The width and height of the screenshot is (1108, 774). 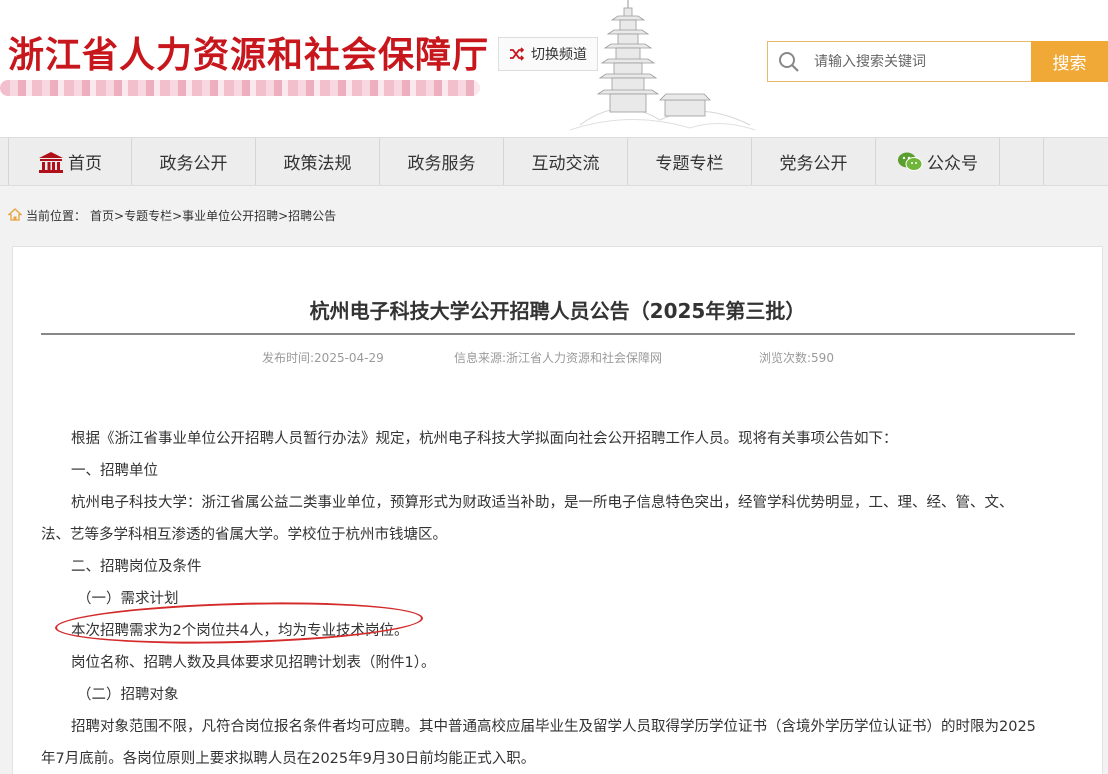 I want to click on nav-label: 政务公开, so click(x=193, y=164).